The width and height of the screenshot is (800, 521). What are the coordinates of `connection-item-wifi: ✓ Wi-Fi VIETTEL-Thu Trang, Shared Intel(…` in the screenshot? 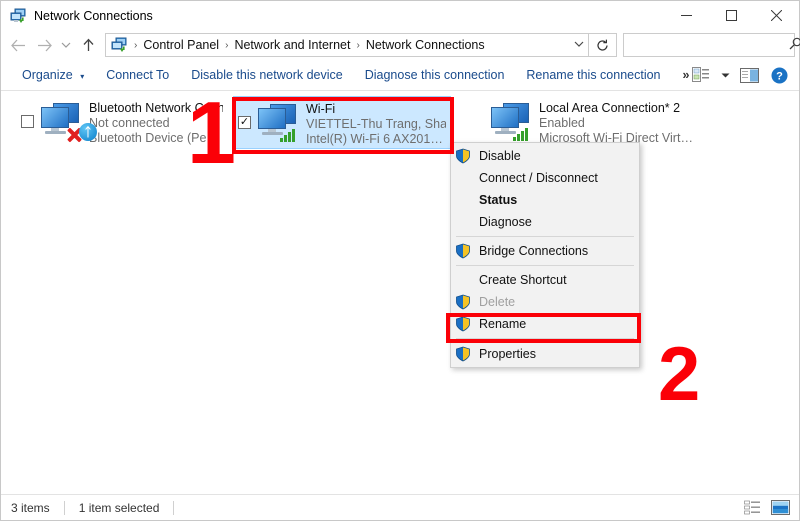 It's located at (342, 122).